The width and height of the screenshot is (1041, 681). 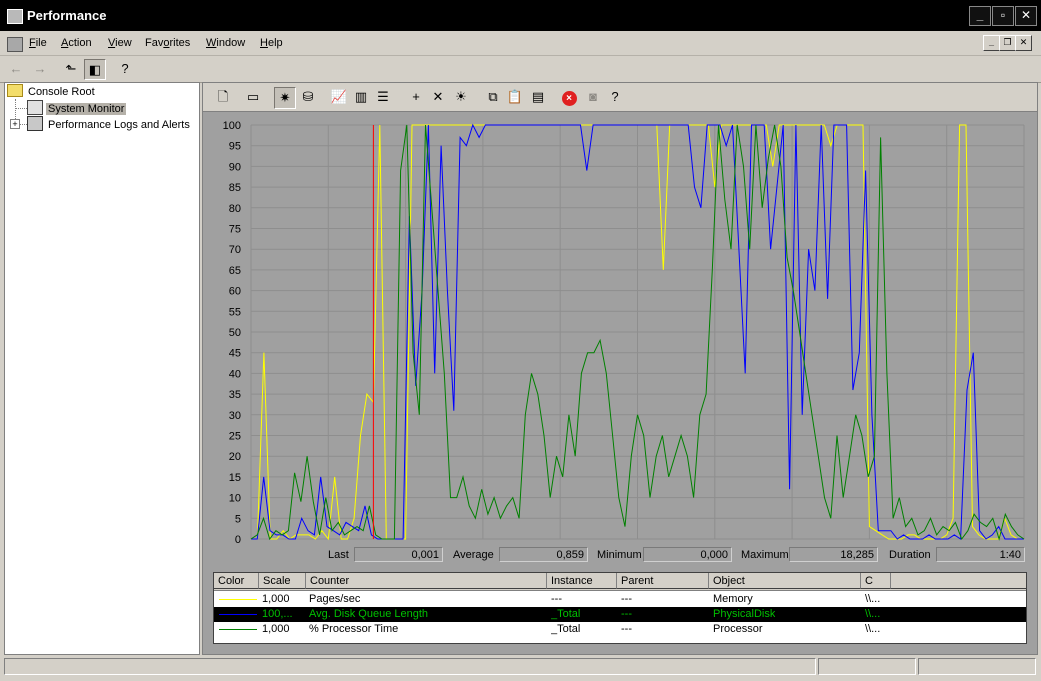 I want to click on menu-action: Action, so click(x=76, y=43).